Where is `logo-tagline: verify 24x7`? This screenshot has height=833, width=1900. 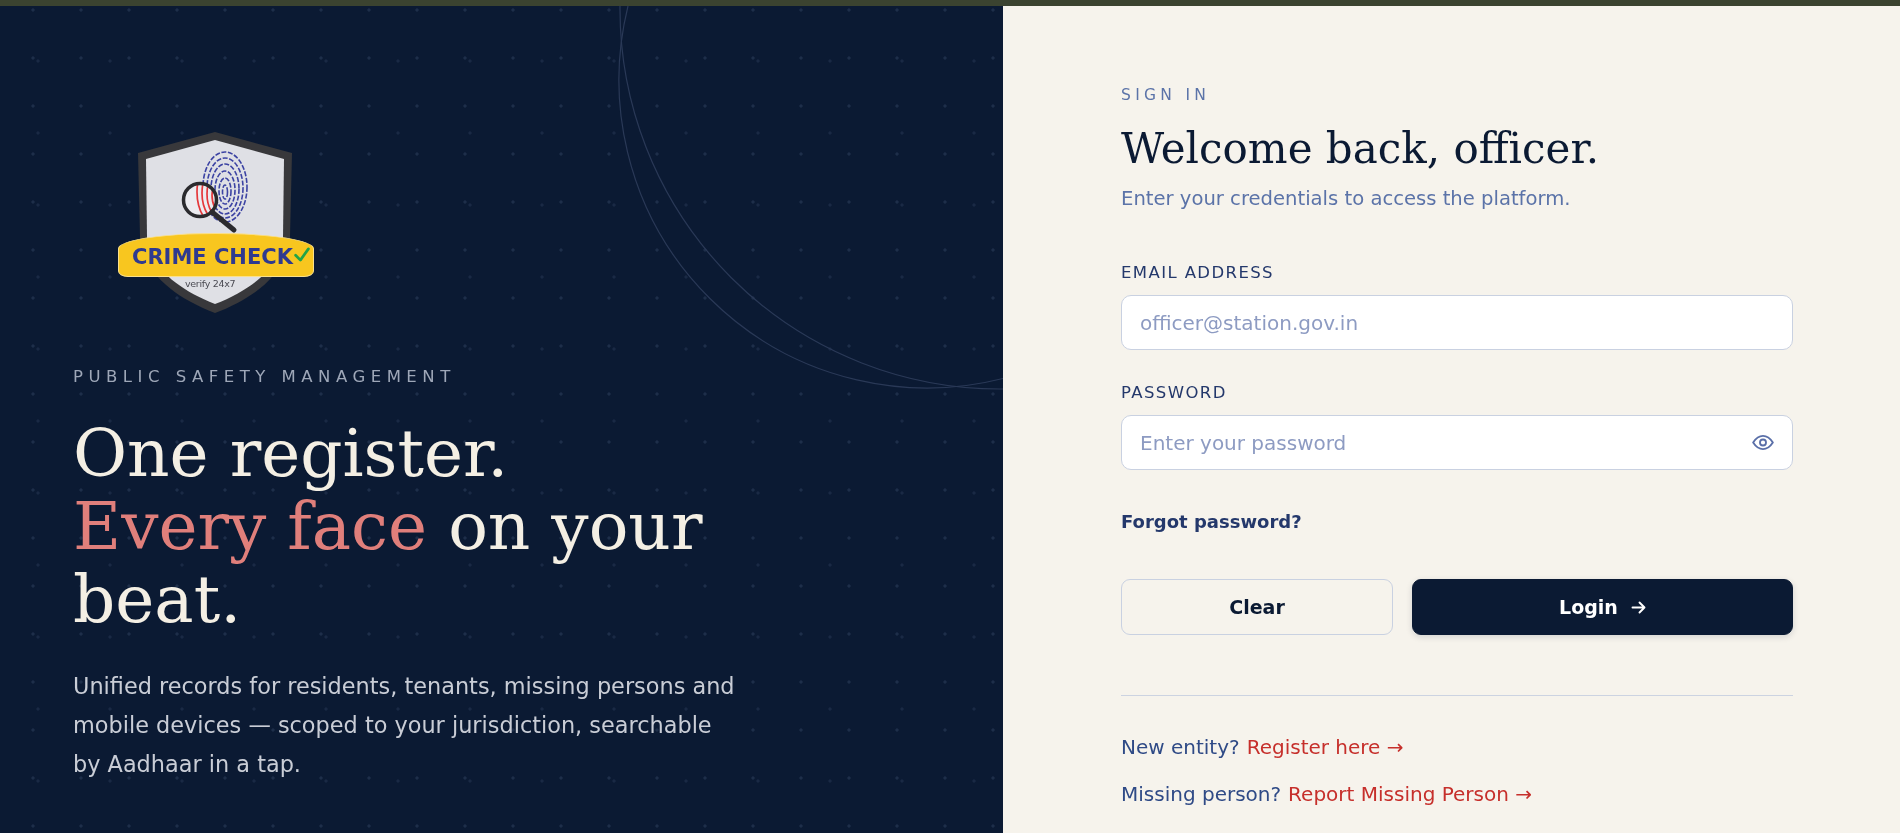
logo-tagline: verify 24x7 is located at coordinates (210, 284).